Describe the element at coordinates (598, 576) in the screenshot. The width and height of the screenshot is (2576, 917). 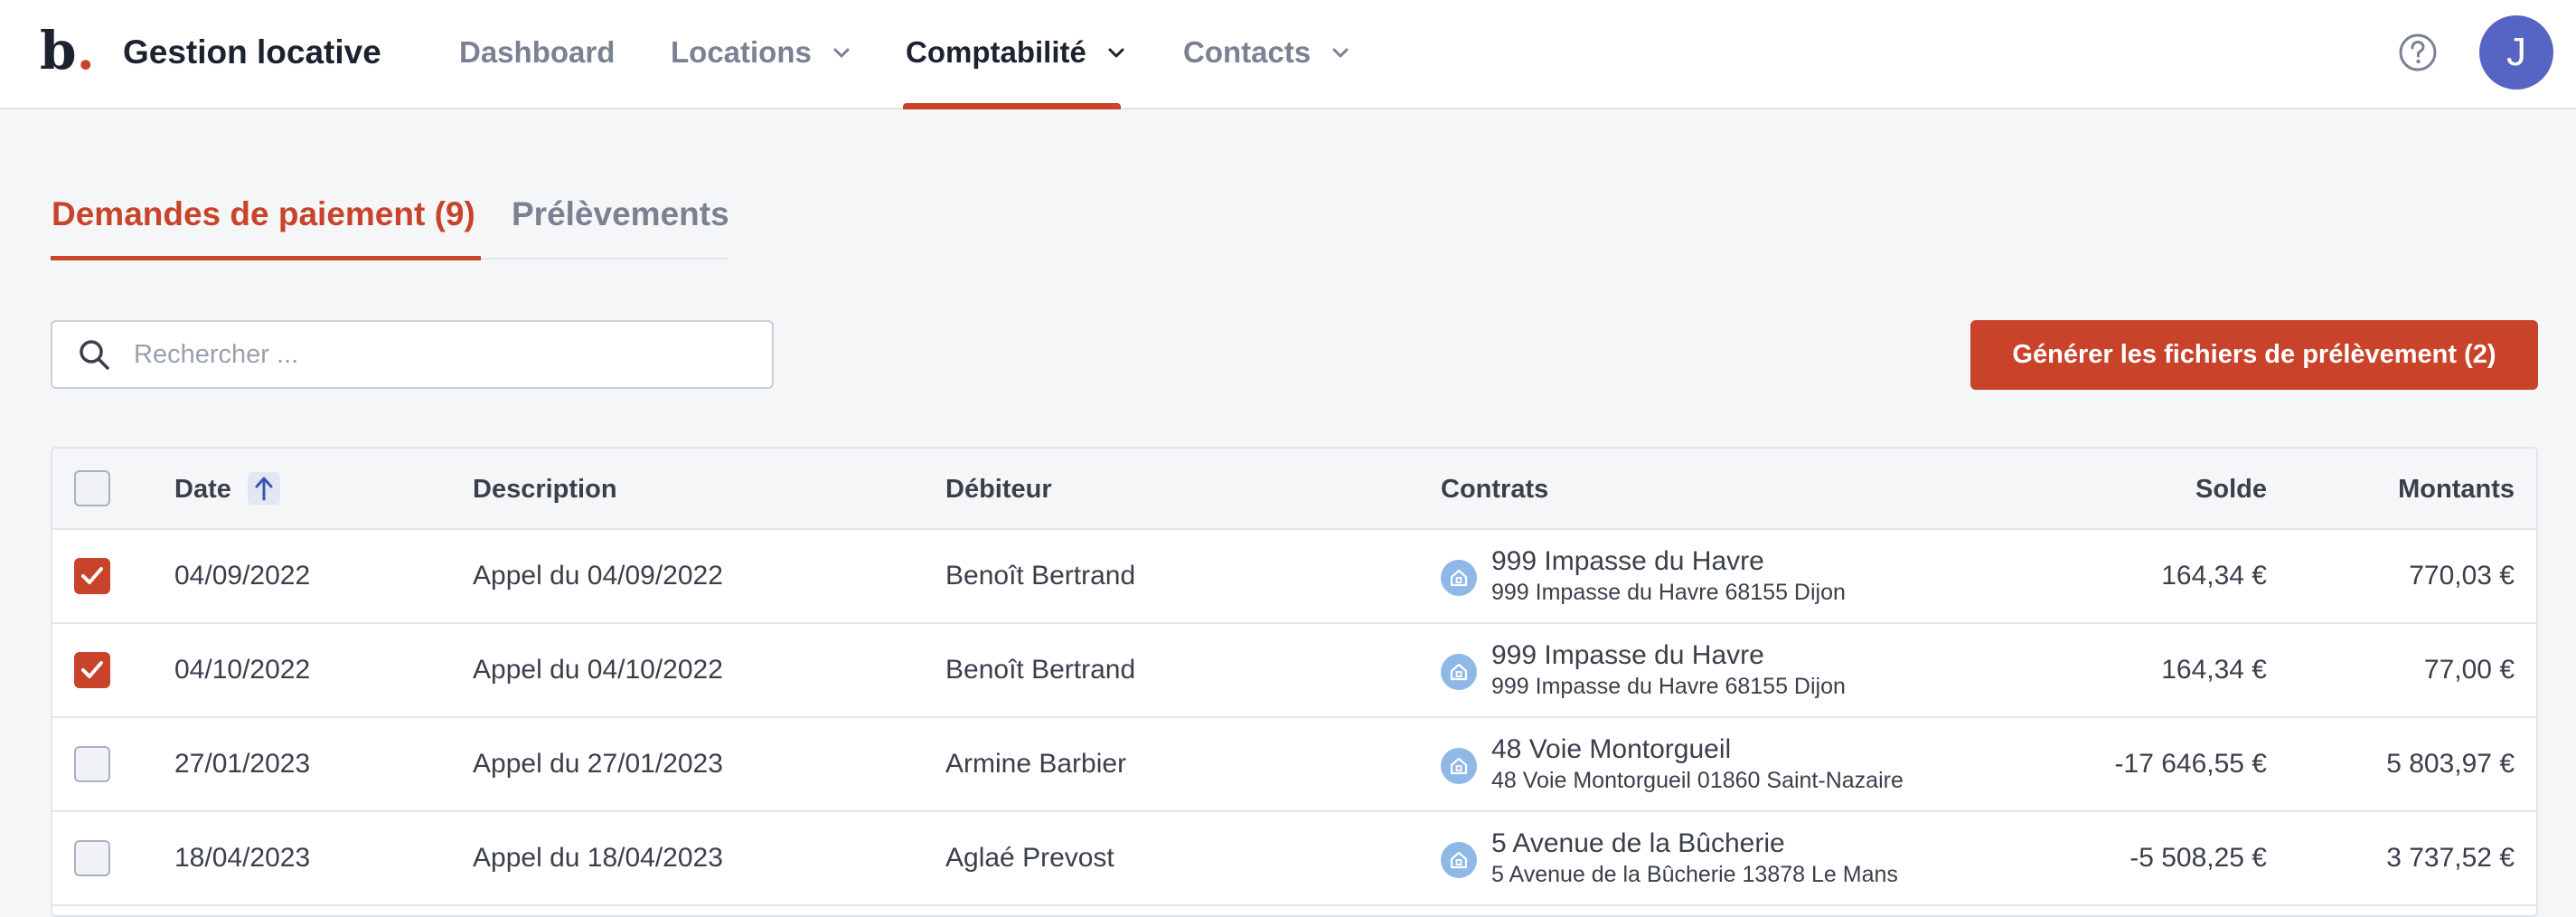
I see `cell-description: Appel du 04/09/2022` at that location.